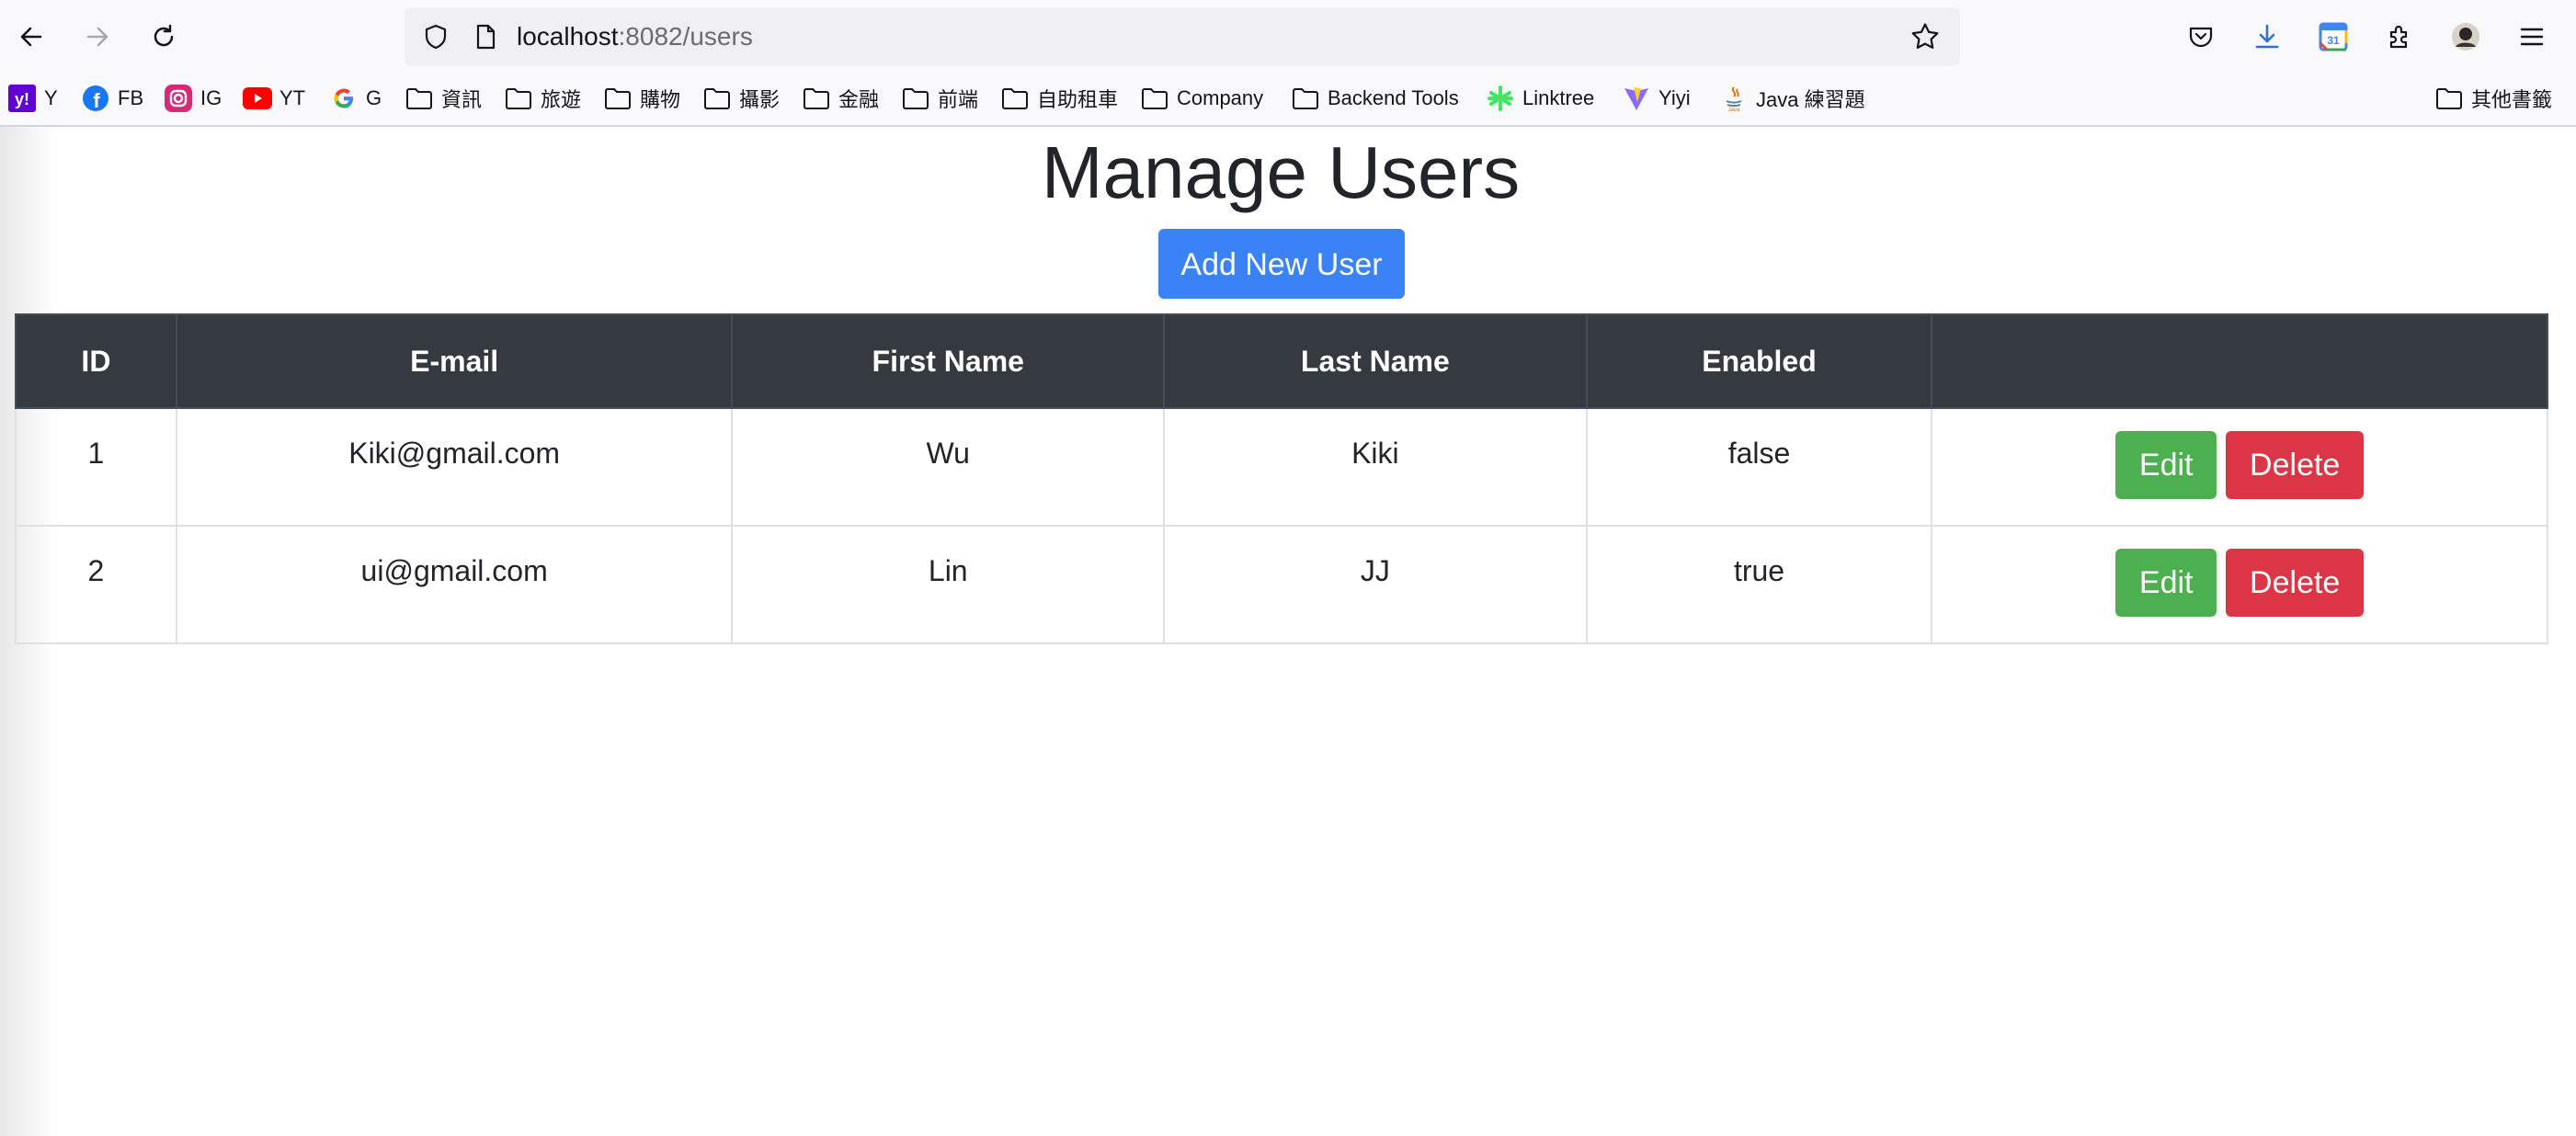  I want to click on bookmark-label: 前端, so click(958, 99).